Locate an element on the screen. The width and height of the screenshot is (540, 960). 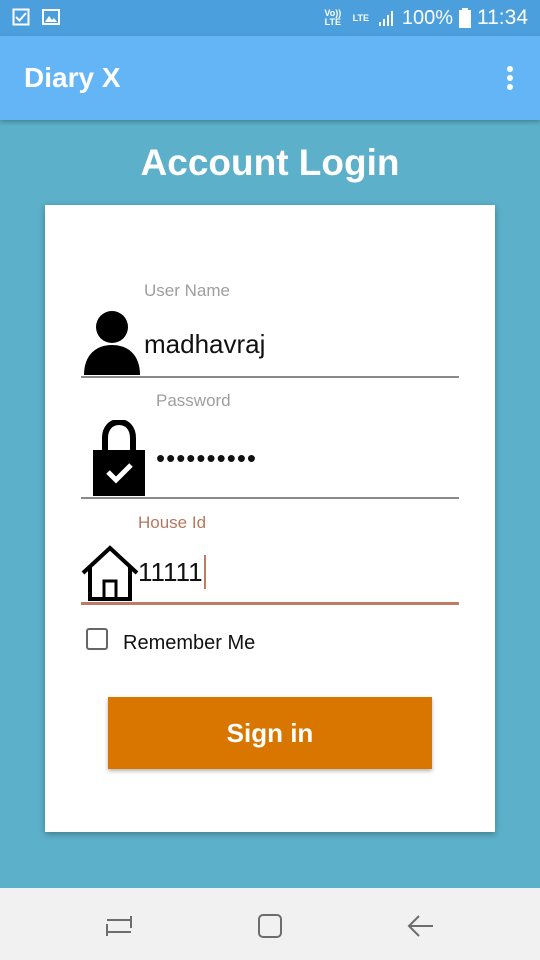
password-input: •••••••••• is located at coordinates (206, 458).